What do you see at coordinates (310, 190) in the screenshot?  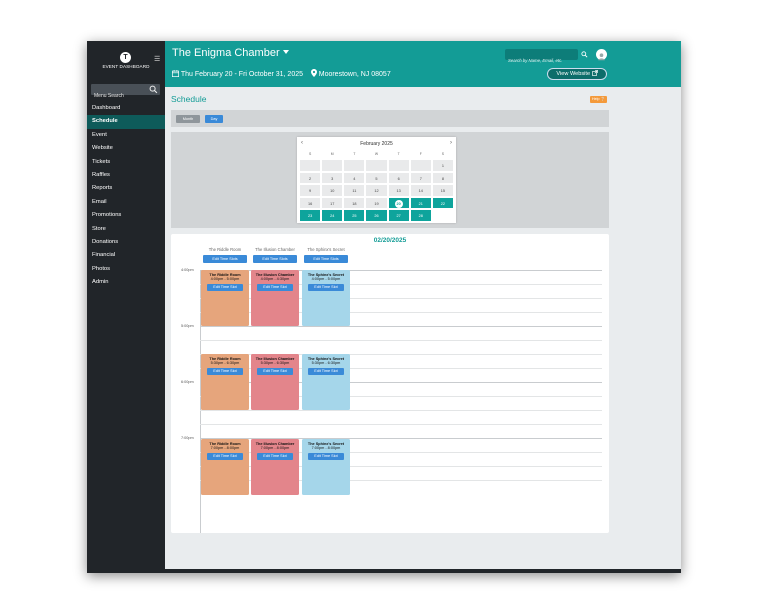 I see `calendar-day: 9` at bounding box center [310, 190].